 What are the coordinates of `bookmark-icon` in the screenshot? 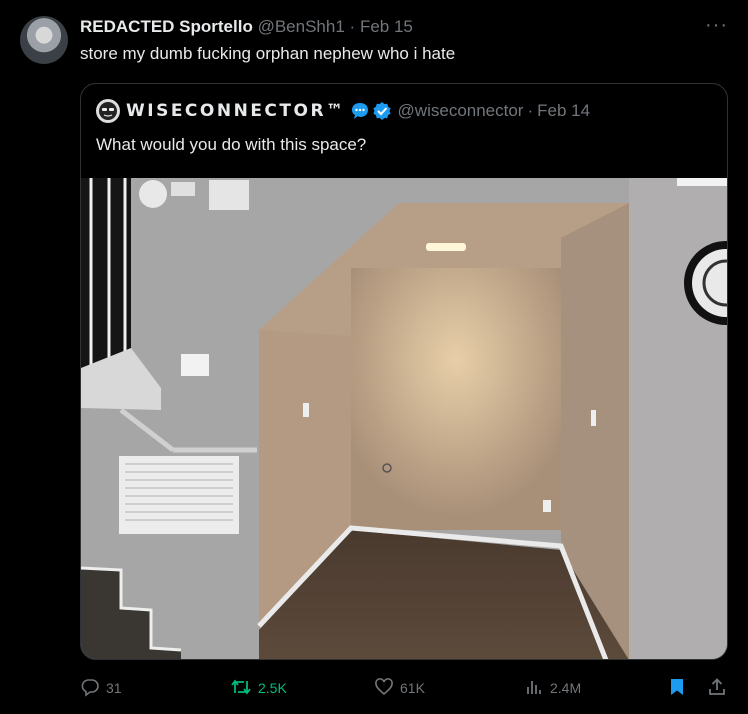 It's located at (677, 688).